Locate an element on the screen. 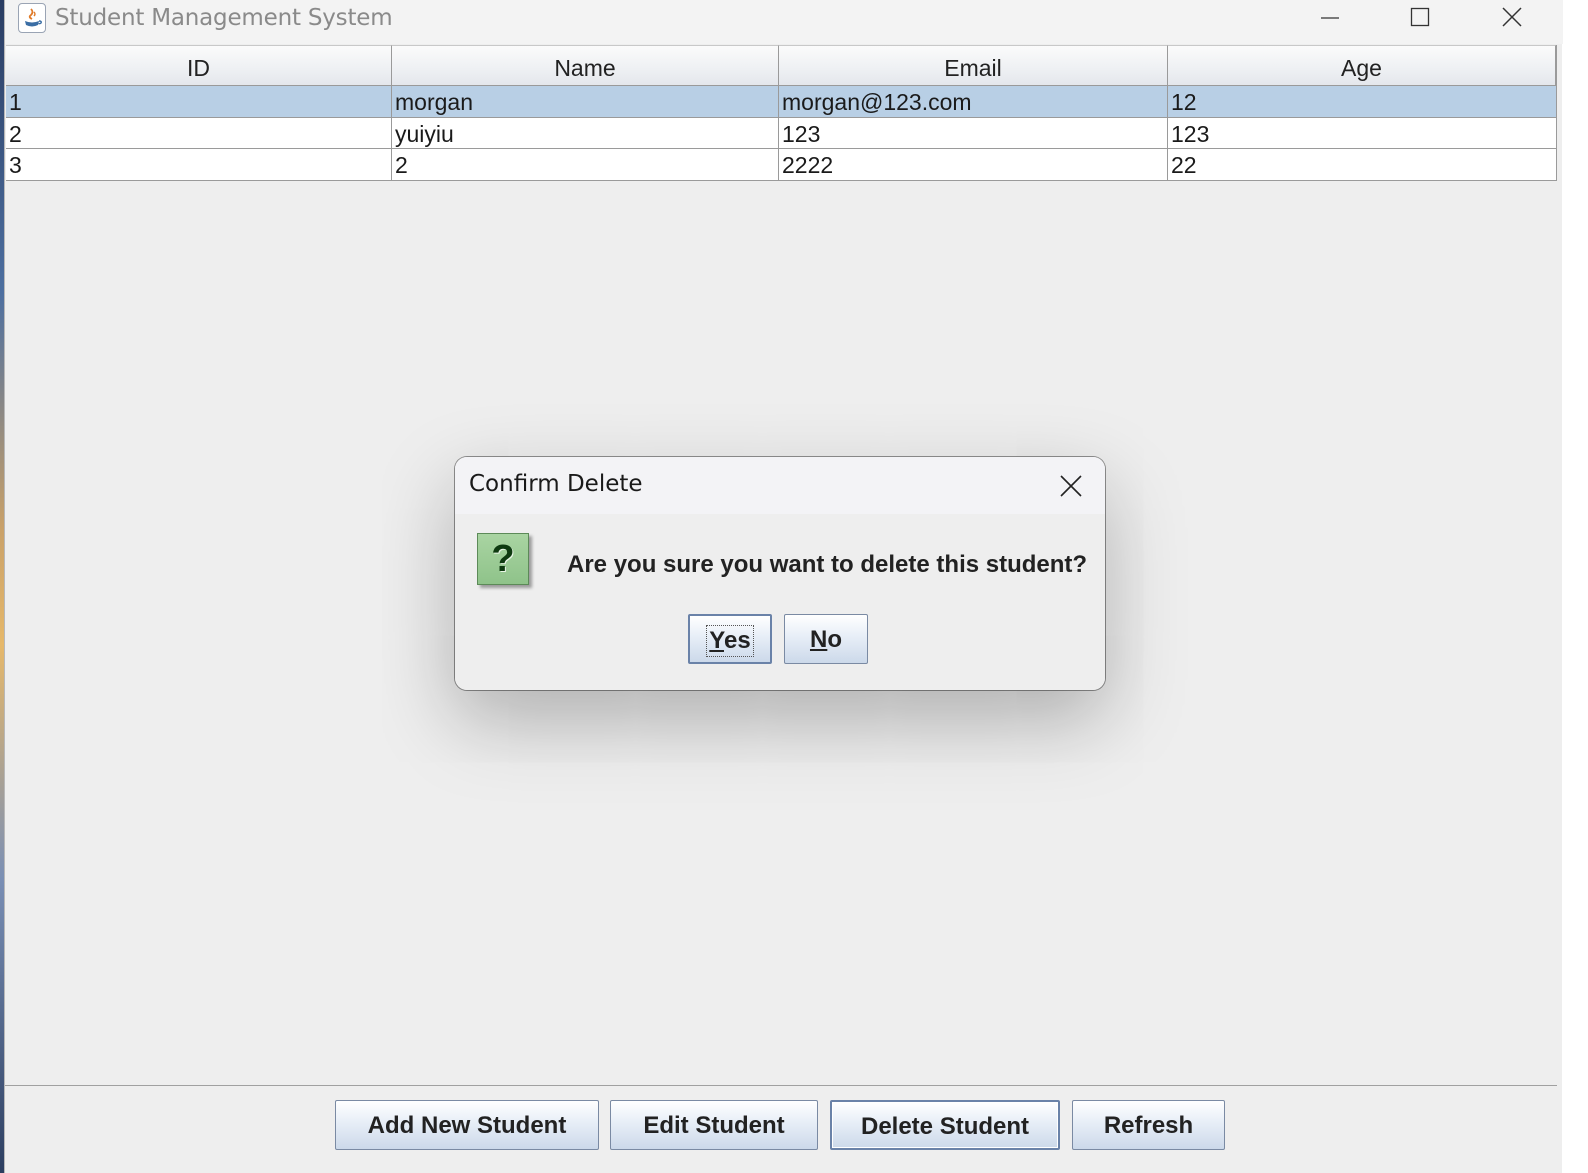 The height and width of the screenshot is (1173, 1588). cell-name: yuiyiu is located at coordinates (585, 133).